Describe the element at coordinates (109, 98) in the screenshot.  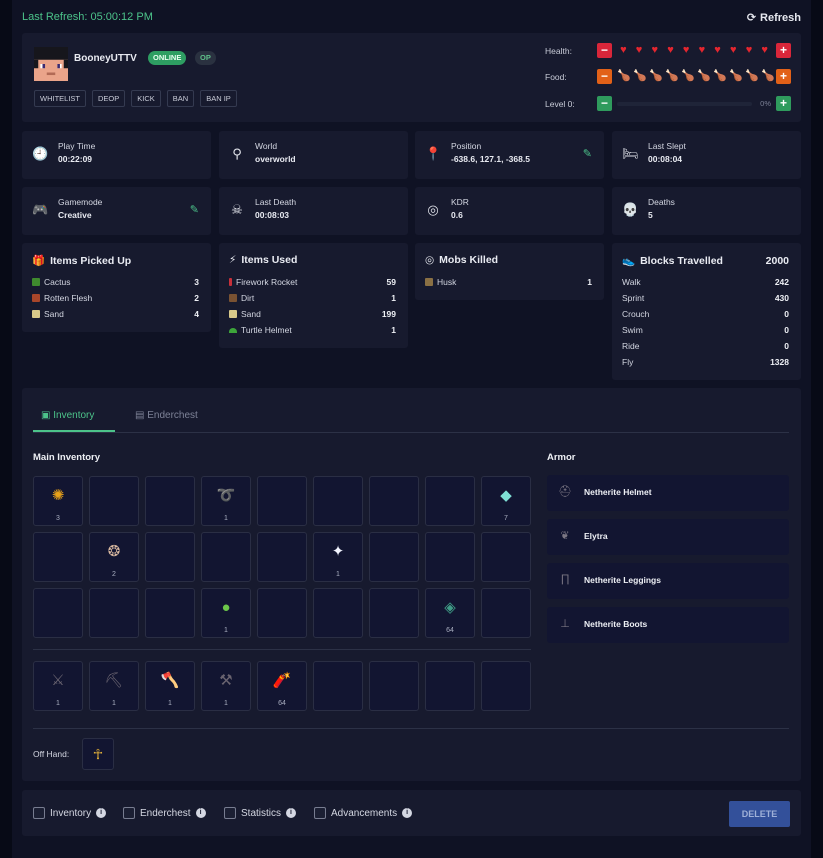
I see `deop-button: DEOP` at that location.